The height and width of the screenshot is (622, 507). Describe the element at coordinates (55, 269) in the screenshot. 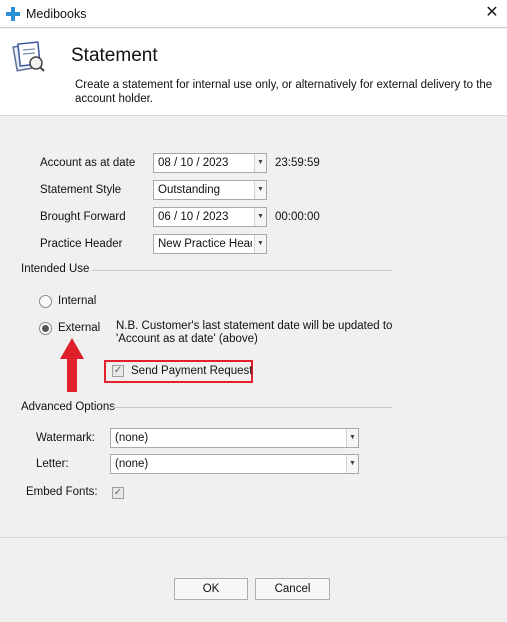

I see `intended-use-heading: Intended Use` at that location.